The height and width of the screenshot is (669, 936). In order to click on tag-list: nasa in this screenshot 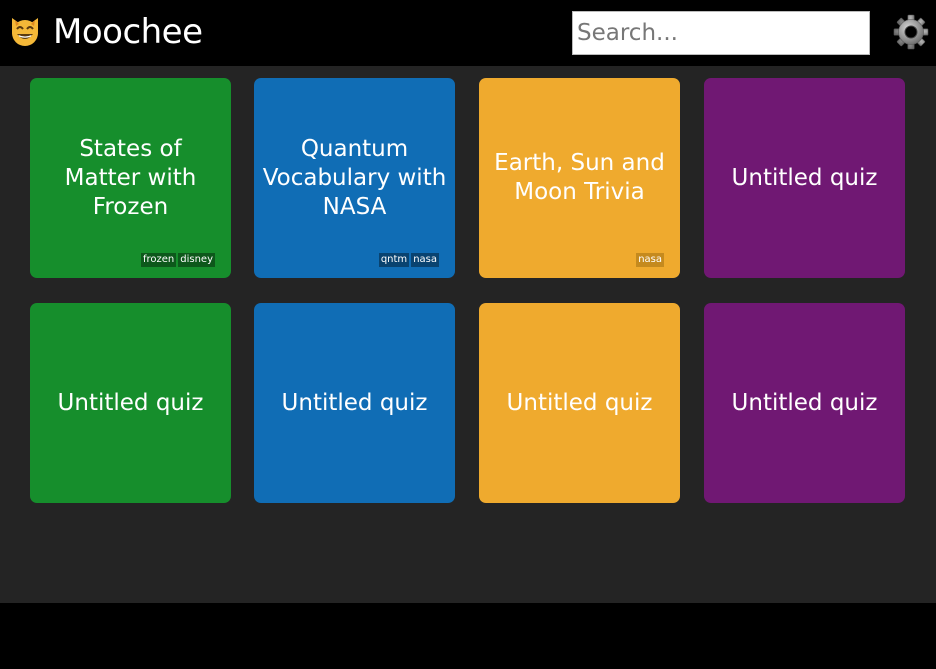, I will do `click(650, 260)`.